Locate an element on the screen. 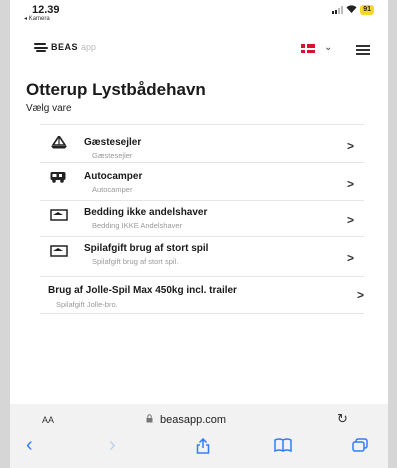 The image size is (397, 468). browser-address-bar: AA beasapp.com ↻ is located at coordinates (199, 419).